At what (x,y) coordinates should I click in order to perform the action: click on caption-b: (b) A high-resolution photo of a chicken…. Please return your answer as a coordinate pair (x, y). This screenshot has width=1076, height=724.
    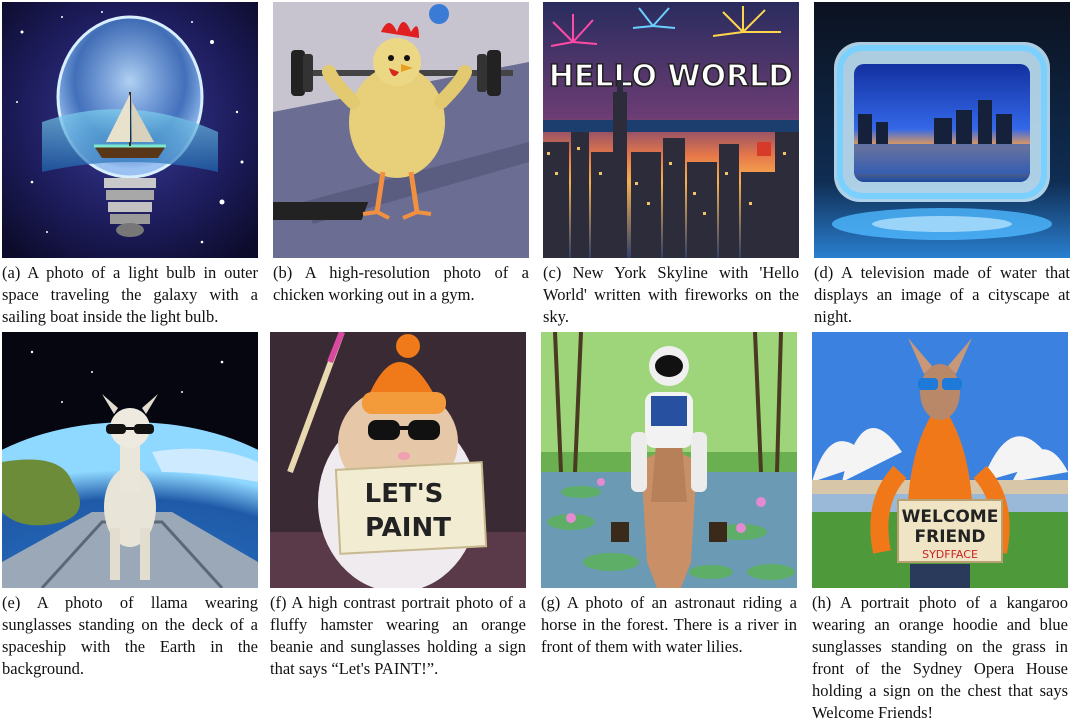
    Looking at the image, I should click on (401, 283).